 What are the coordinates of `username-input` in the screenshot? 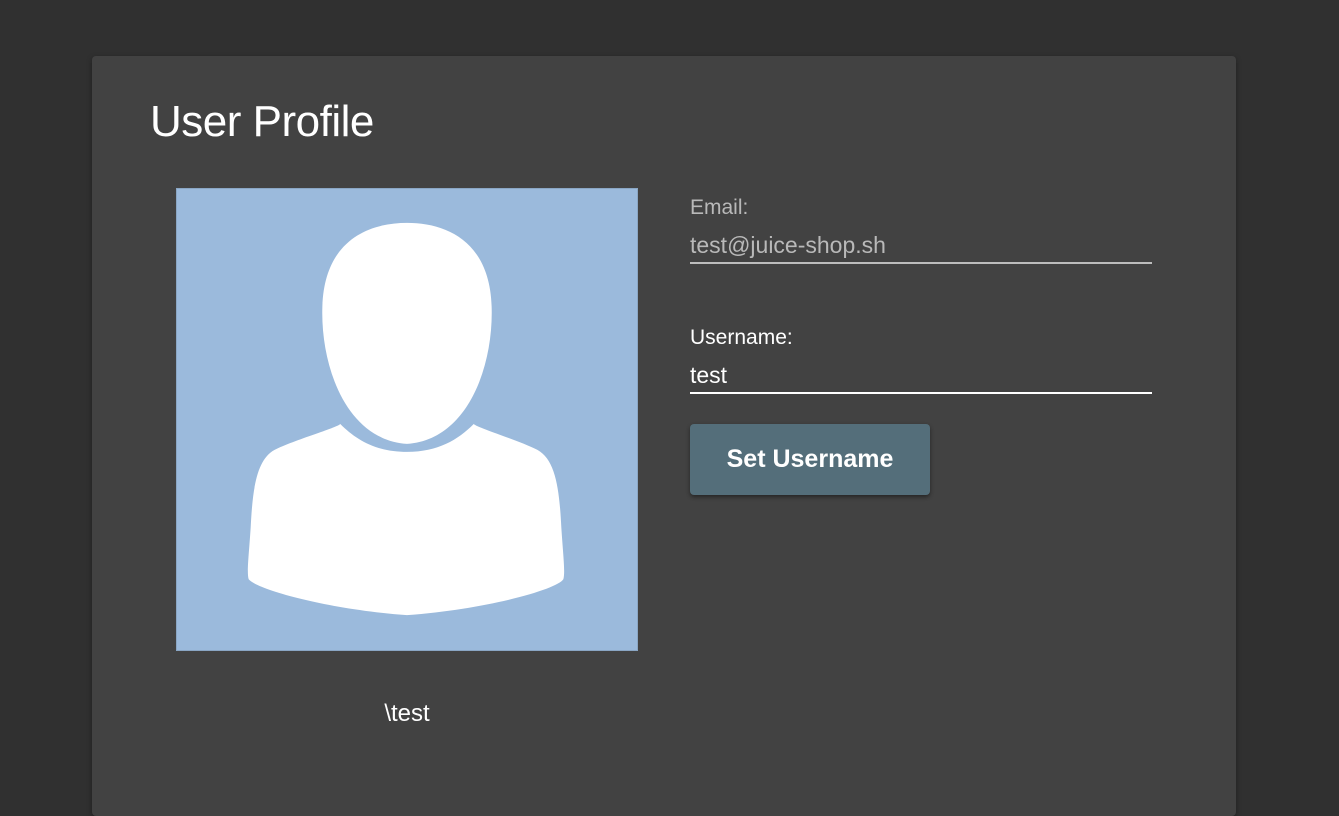 It's located at (921, 376).